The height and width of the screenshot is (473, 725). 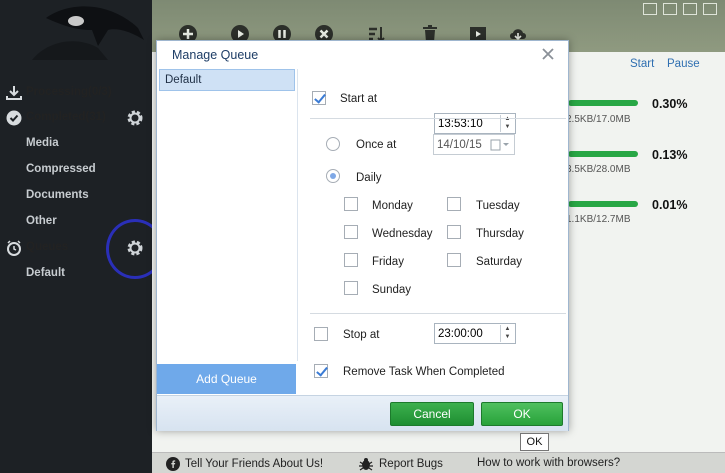 What do you see at coordinates (454, 204) in the screenshot?
I see `tuesday-checkbox` at bounding box center [454, 204].